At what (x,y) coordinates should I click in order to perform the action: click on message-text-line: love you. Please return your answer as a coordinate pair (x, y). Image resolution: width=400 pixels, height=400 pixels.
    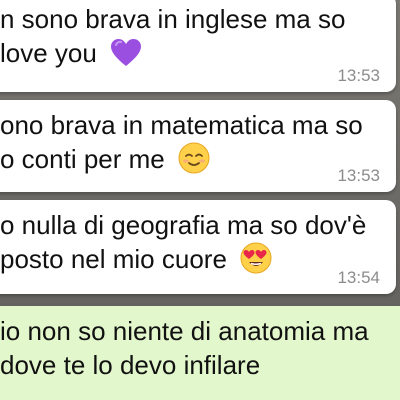
    Looking at the image, I should click on (191, 56).